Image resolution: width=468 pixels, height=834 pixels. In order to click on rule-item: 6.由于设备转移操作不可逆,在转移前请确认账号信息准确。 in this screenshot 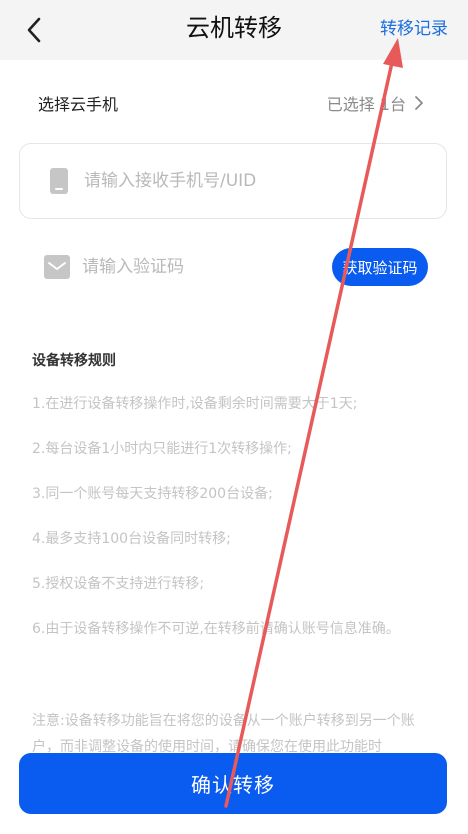, I will do `click(216, 629)`.